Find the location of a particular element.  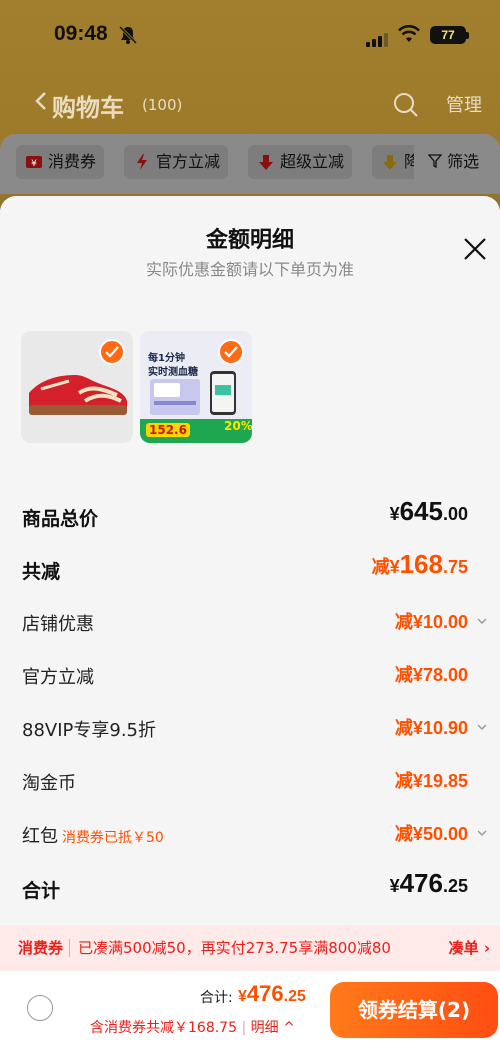

total-value: ¥476.25 is located at coordinates (272, 993).